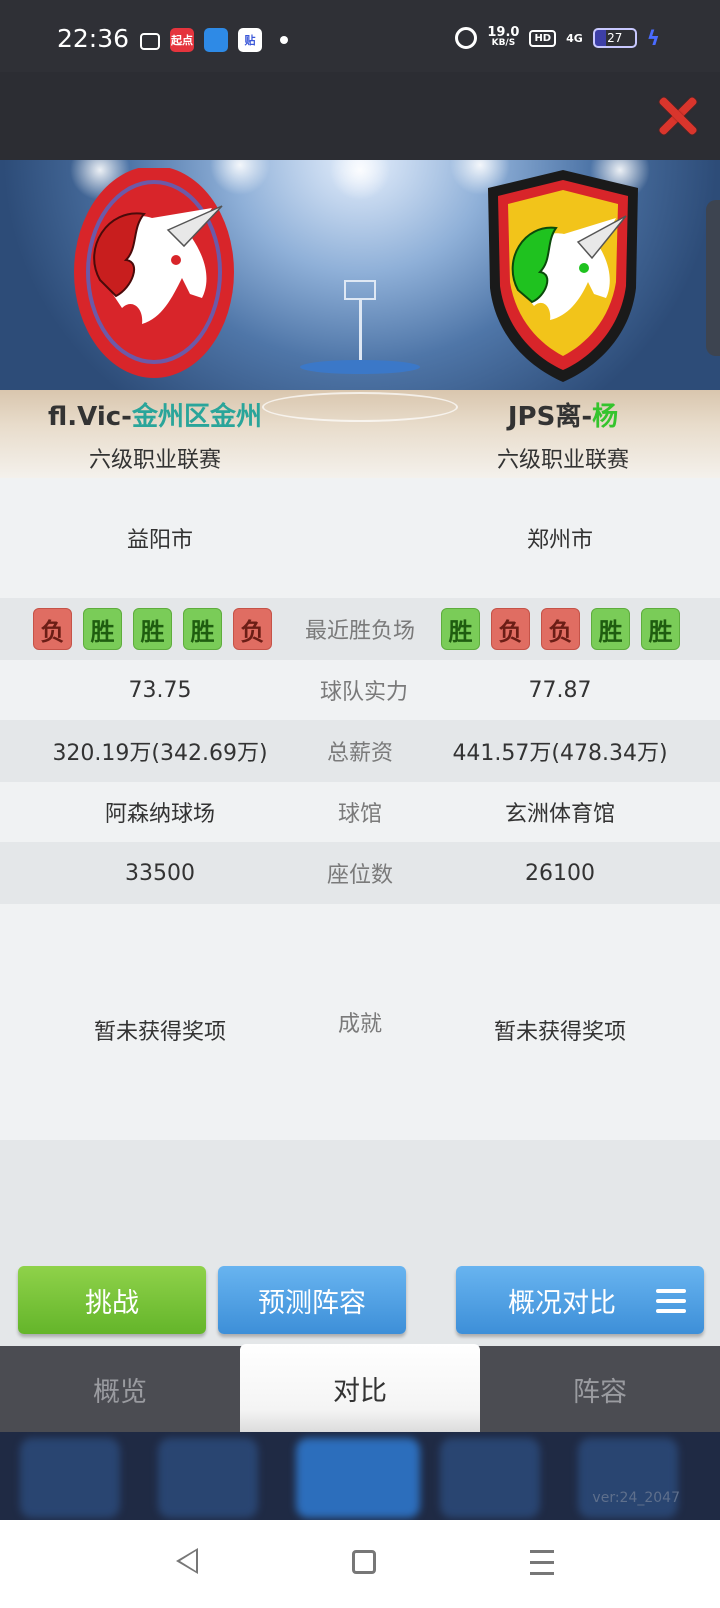 The width and height of the screenshot is (720, 1608). Describe the element at coordinates (360, 290) in the screenshot. I see `basketball-hoop-icon` at that location.